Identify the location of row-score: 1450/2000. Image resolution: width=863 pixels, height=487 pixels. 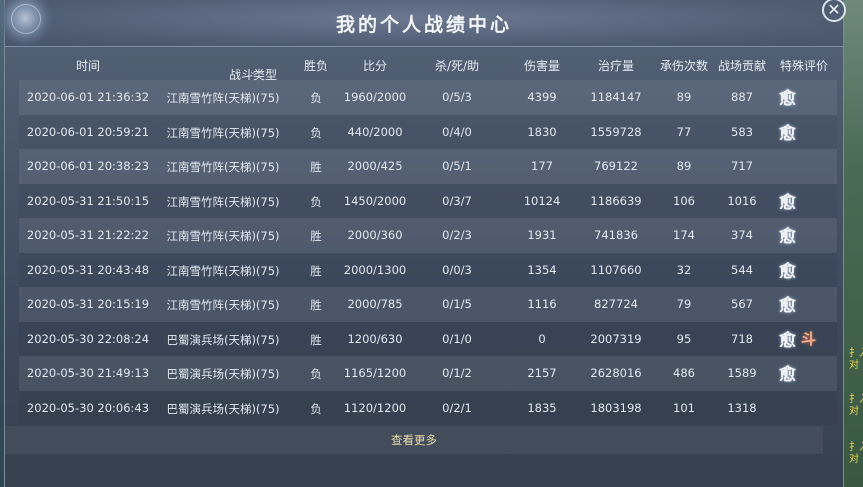
(375, 200).